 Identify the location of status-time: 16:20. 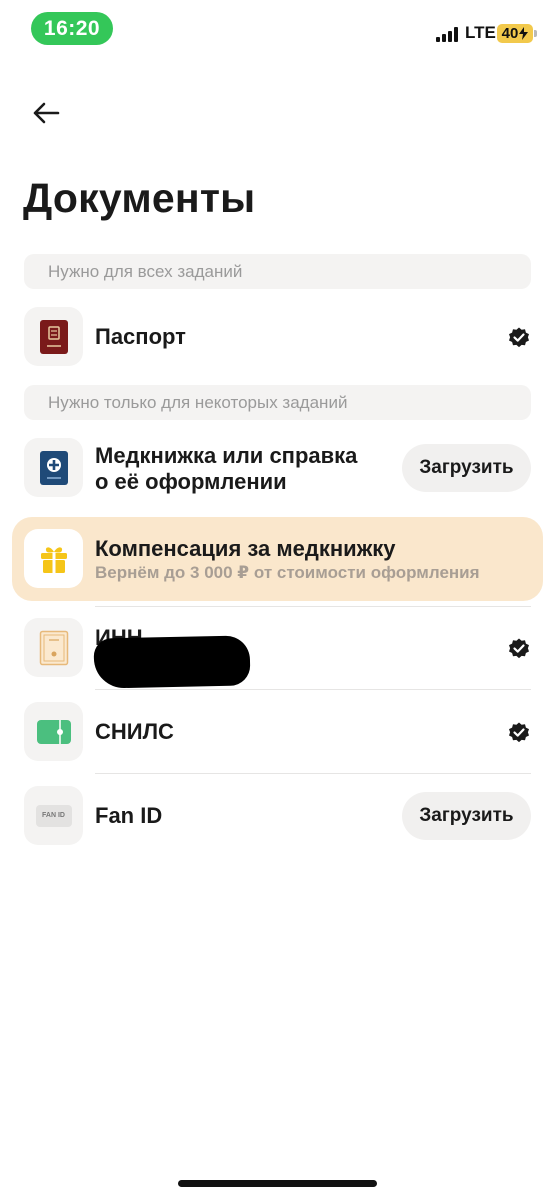
(72, 28).